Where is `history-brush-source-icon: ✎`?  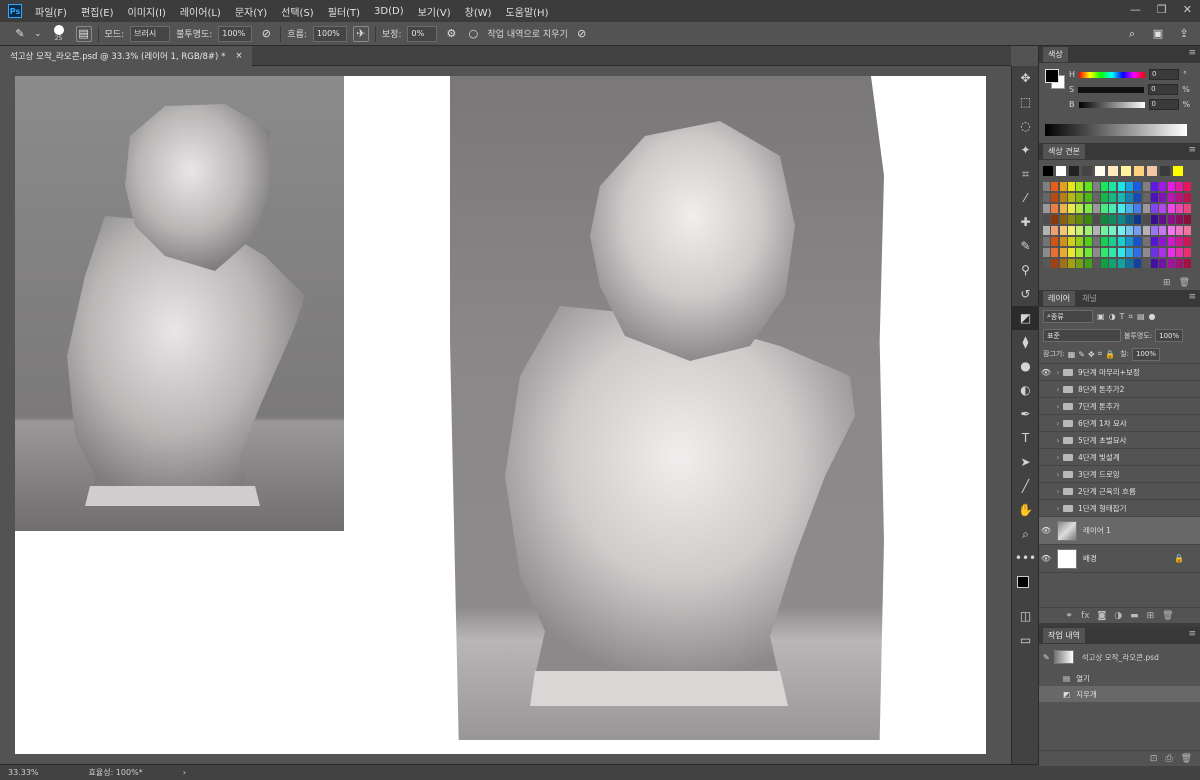
history-brush-source-icon: ✎ is located at coordinates (1046, 657).